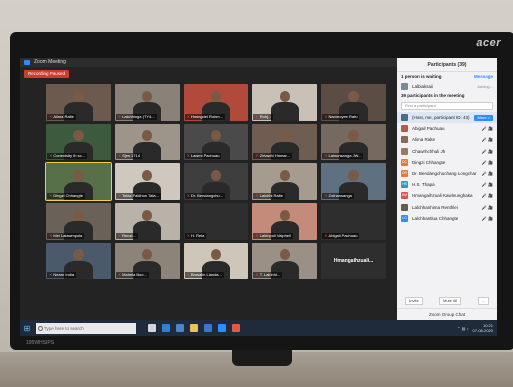 The width and height of the screenshot is (513, 387). Describe the element at coordinates (47, 74) in the screenshot. I see `recording-status-badge: Recording Paused` at that location.